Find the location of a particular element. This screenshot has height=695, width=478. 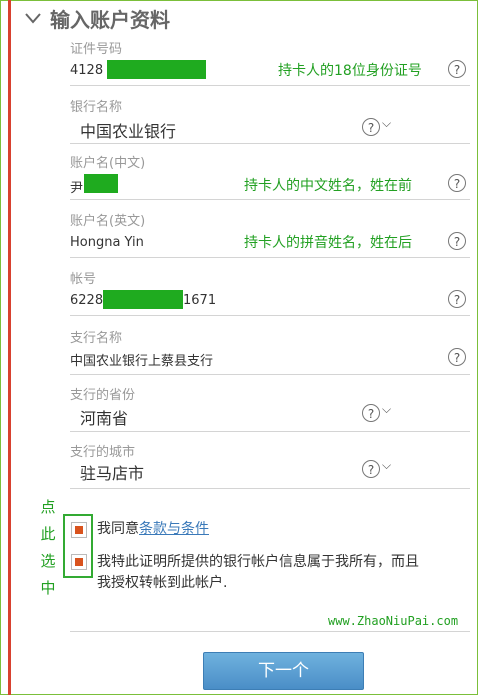

left-rule is located at coordinates (9, 347).